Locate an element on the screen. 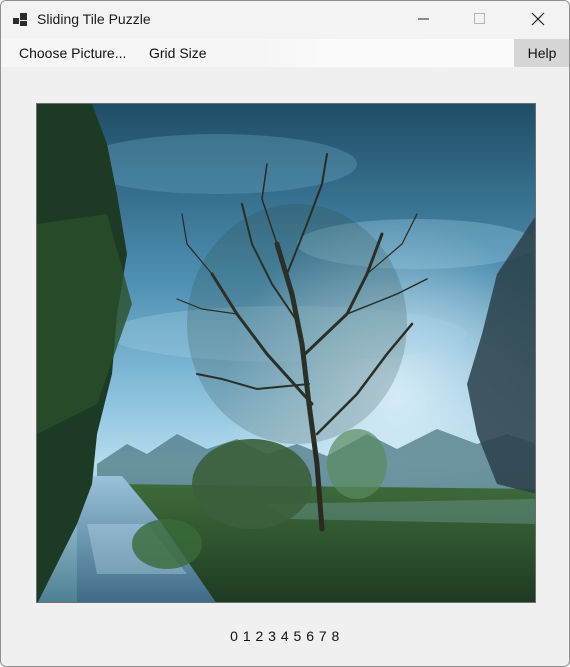 The image size is (570, 667). title-bar: Sliding Tile Puzzle is located at coordinates (285, 20).